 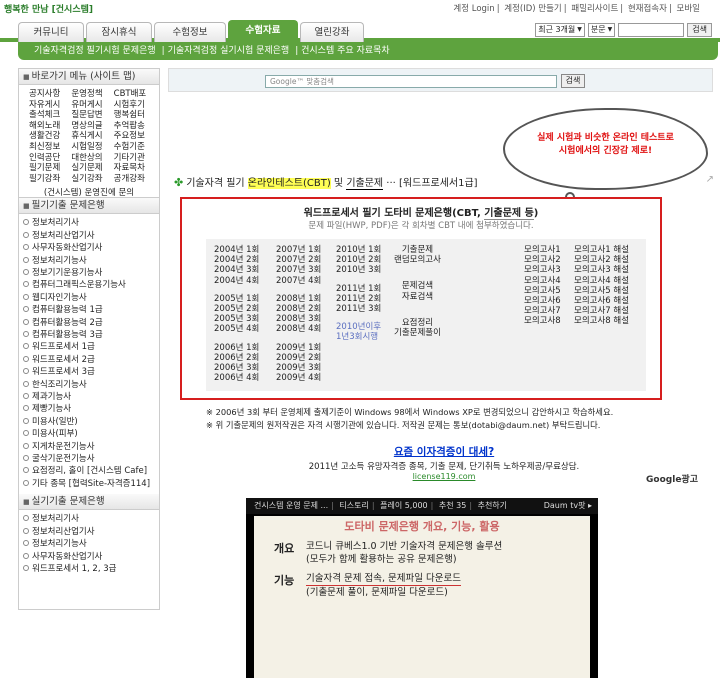 What do you see at coordinates (298, 299) in the screenshot?
I see `exam-round-link: 2008년 1회` at bounding box center [298, 299].